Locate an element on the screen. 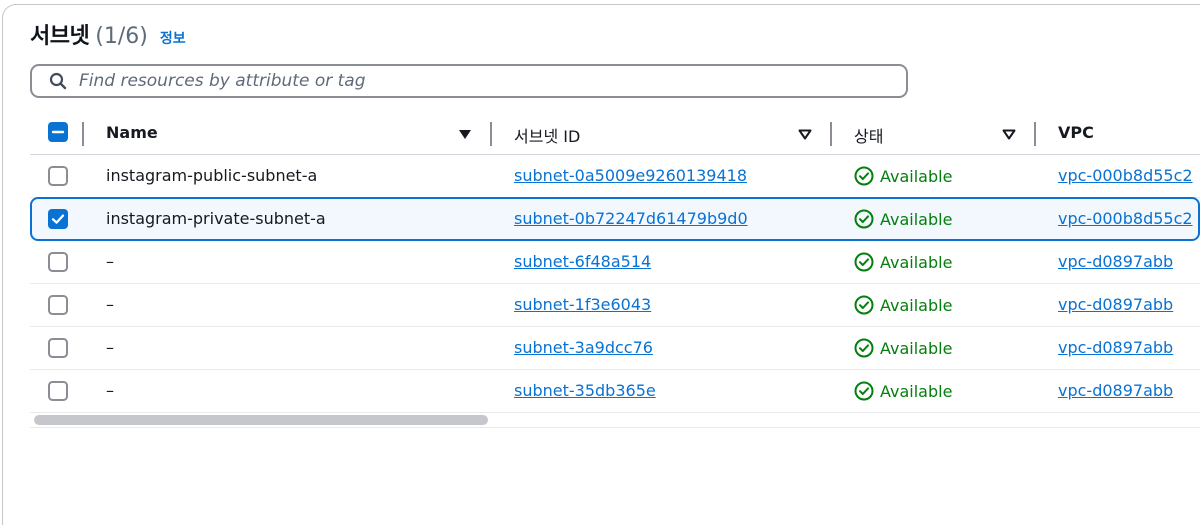  panel-header: 서브넷 (1/6) 정보 is located at coordinates (108, 34).